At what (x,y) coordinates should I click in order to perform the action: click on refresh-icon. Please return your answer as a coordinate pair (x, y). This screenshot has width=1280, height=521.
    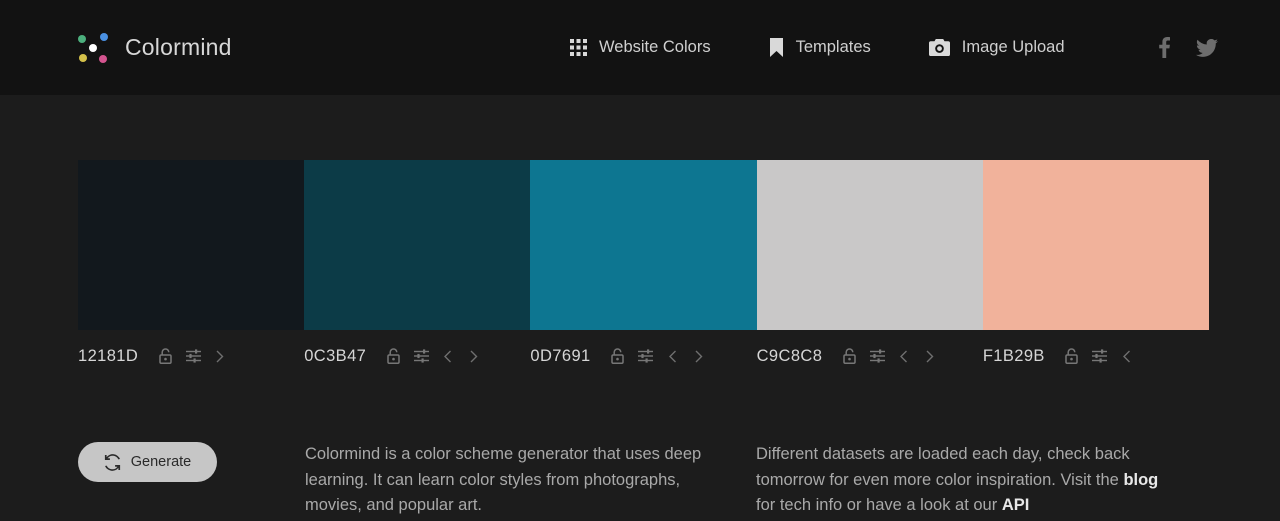
    Looking at the image, I should click on (112, 462).